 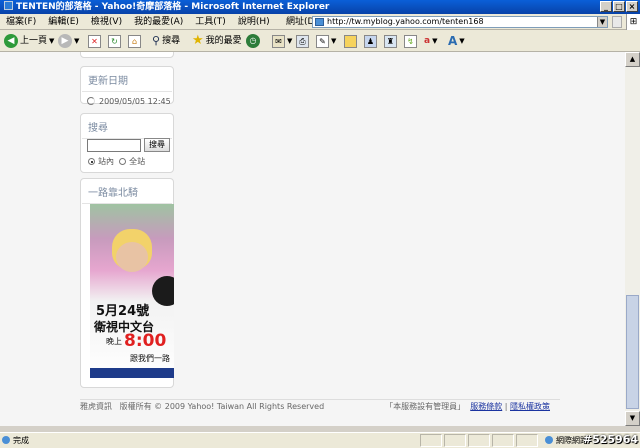 What do you see at coordinates (94, 41) in the screenshot?
I see `stop-icon: ✕` at bounding box center [94, 41].